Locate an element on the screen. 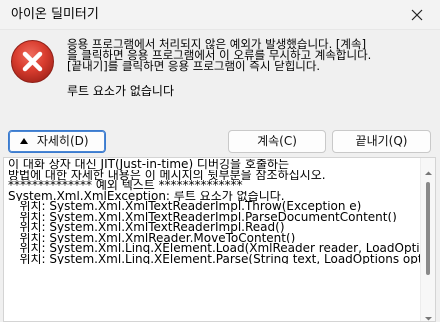 The image size is (440, 322). close-button is located at coordinates (417, 14).